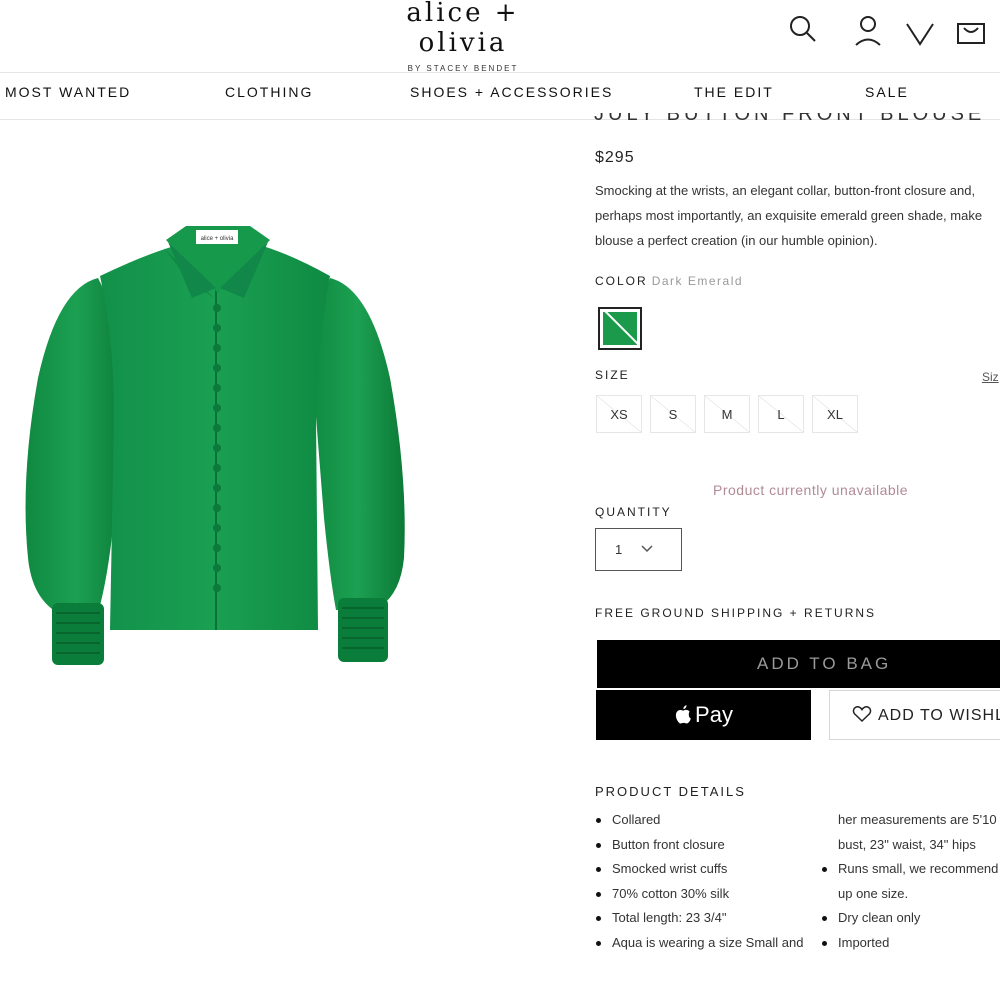 This screenshot has height=1000, width=1000. What do you see at coordinates (218, 239) in the screenshot?
I see `blouse-label-text: alice + olivia` at bounding box center [218, 239].